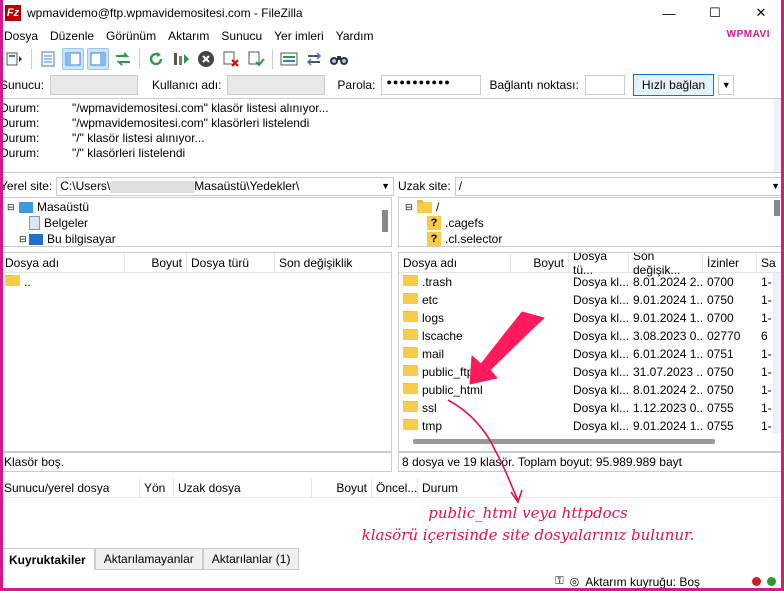 The height and width of the screenshot is (591, 784). Describe the element at coordinates (483, 450) in the screenshot. I see `annotation-line` at that location.